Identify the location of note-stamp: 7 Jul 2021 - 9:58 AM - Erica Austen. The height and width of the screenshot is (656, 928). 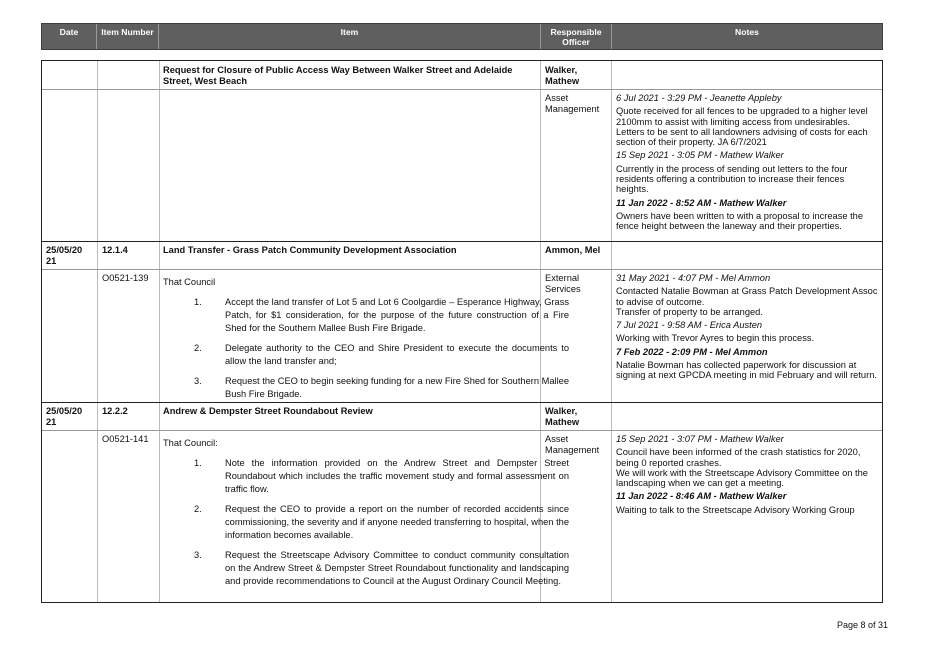
(689, 325).